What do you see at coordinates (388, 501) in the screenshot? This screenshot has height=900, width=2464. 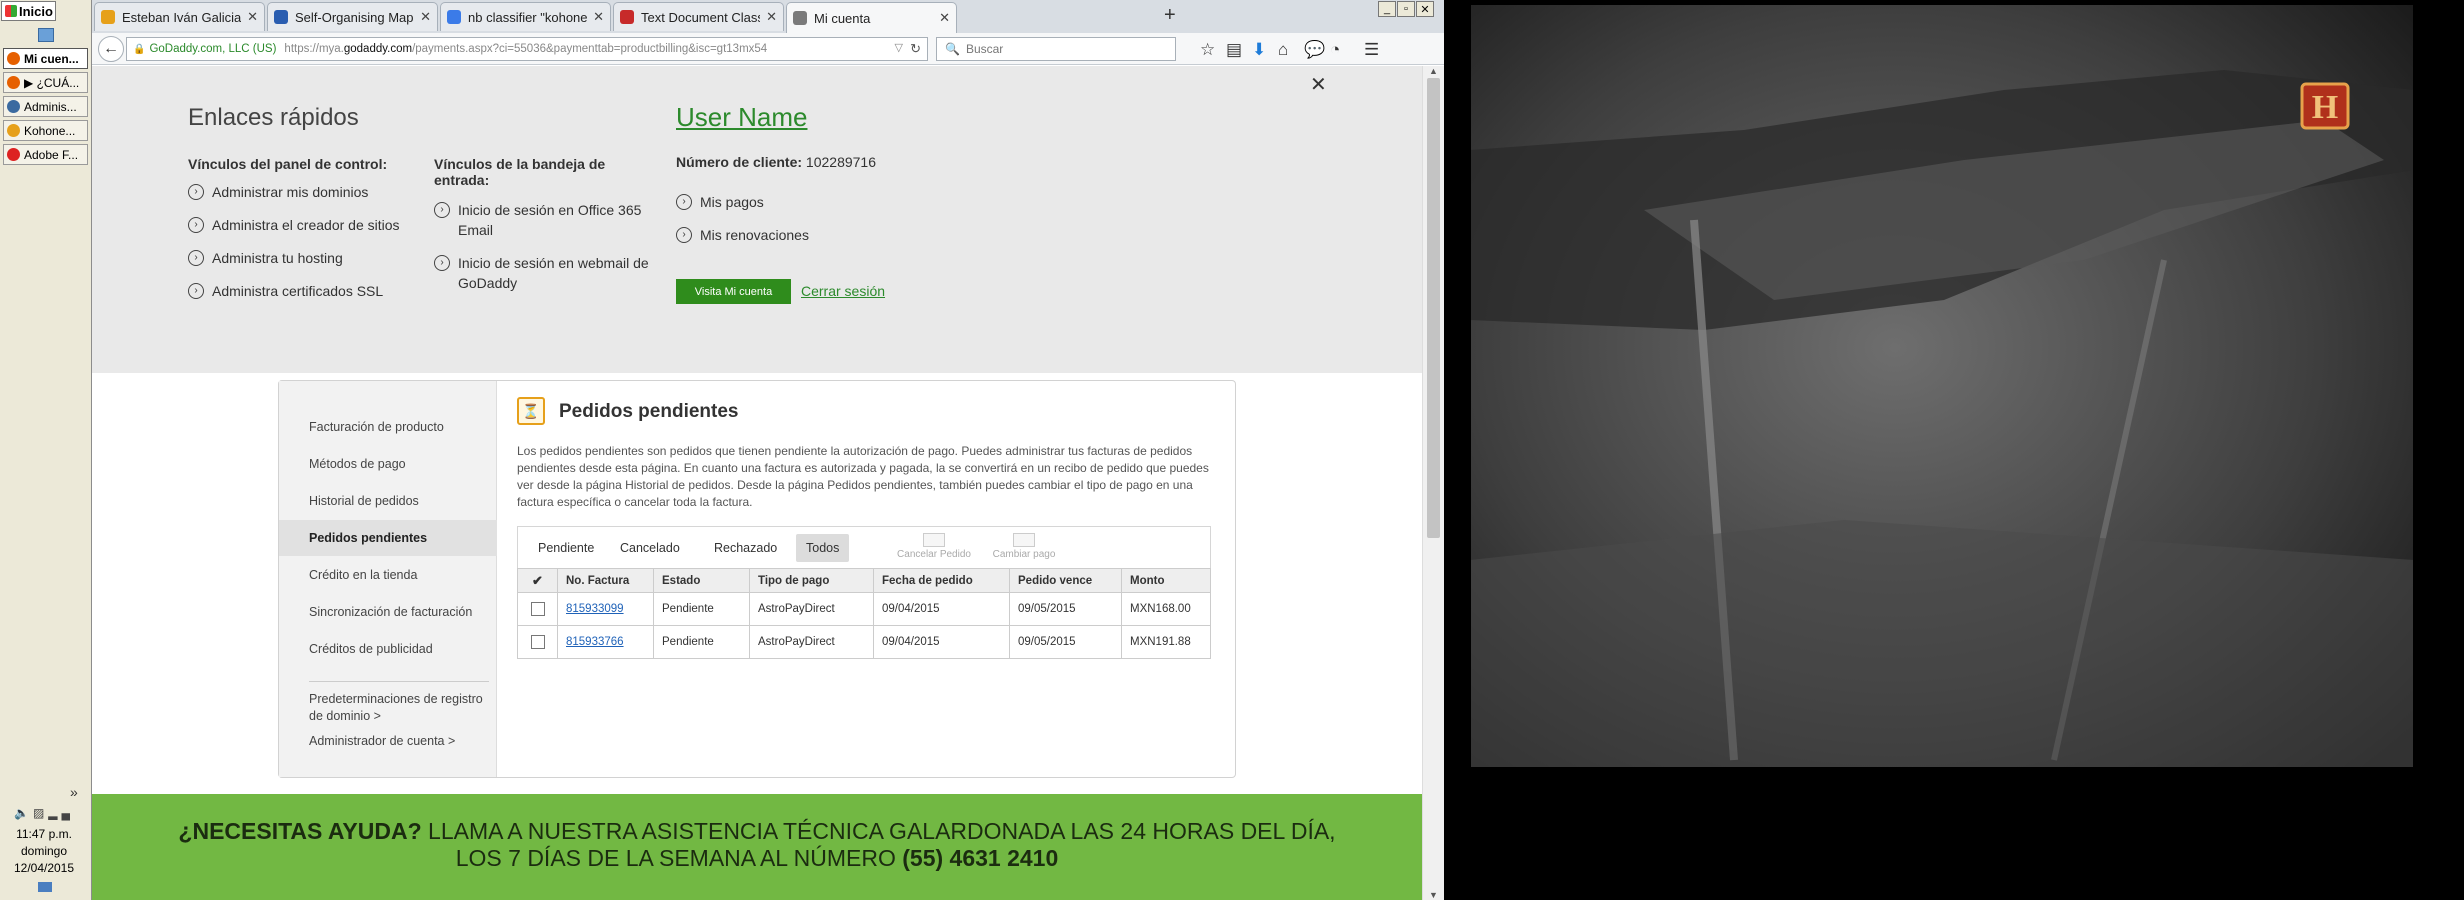 I see `sidenav-item: Historial de pedidos` at bounding box center [388, 501].